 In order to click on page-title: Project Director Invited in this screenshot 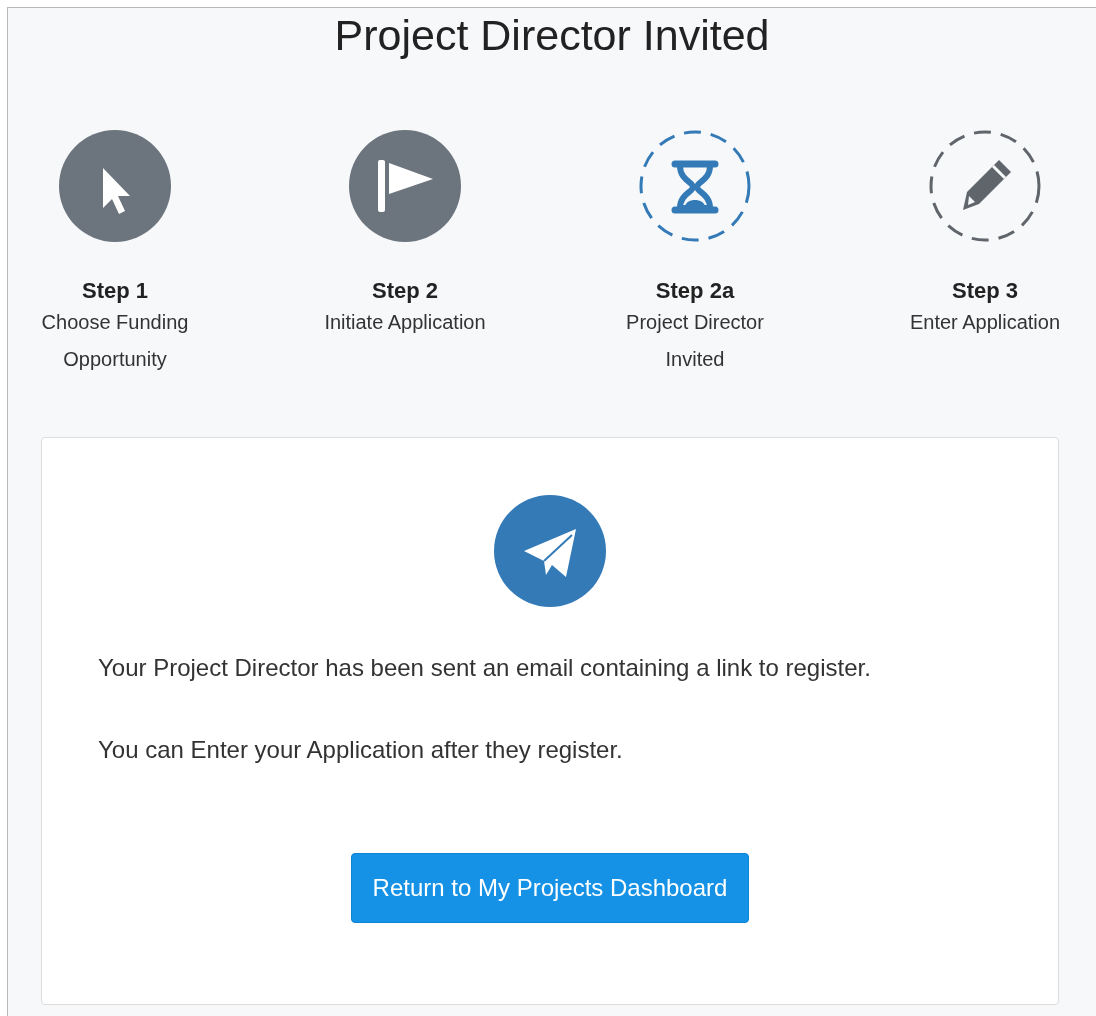, I will do `click(552, 35)`.